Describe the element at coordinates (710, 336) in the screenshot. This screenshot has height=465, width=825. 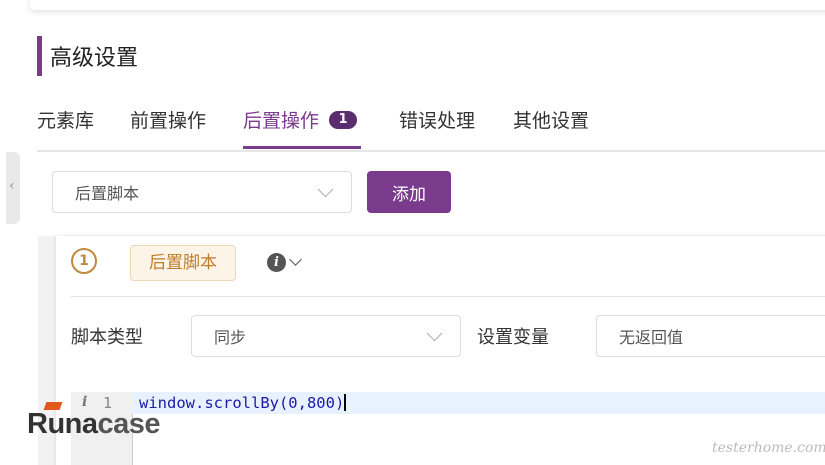
I see `return-variable-select: 无返回值` at that location.